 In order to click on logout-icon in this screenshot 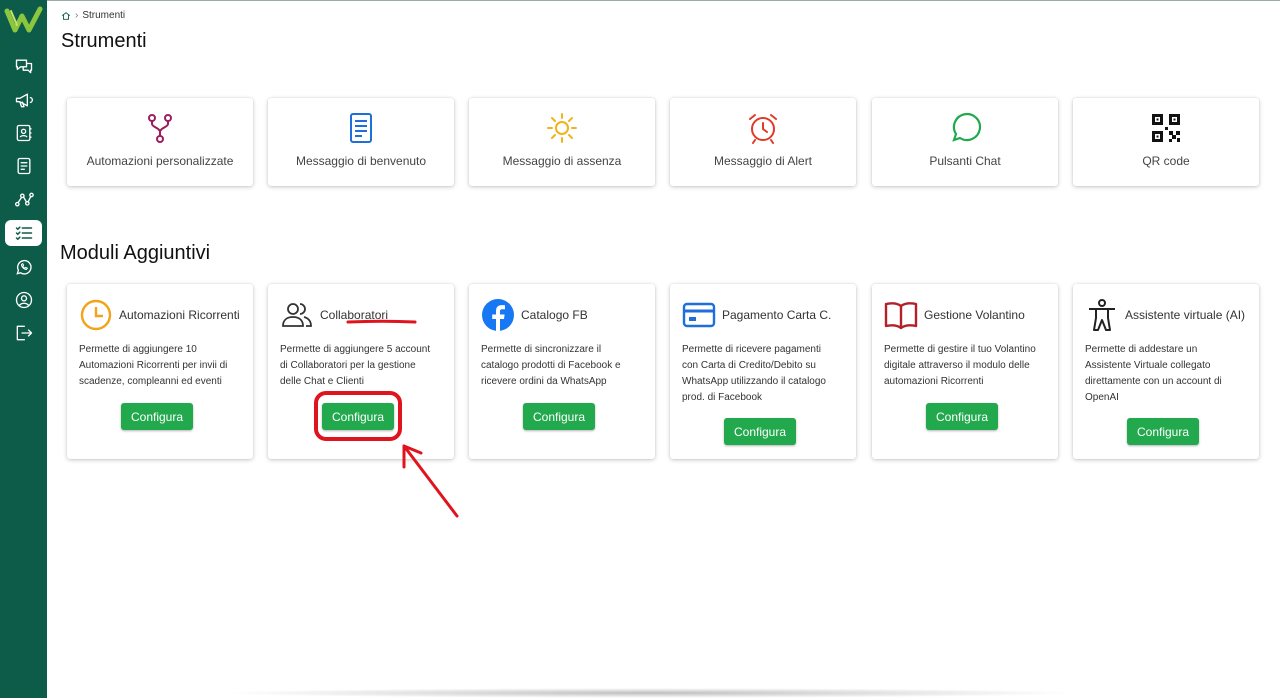, I will do `click(24, 333)`.